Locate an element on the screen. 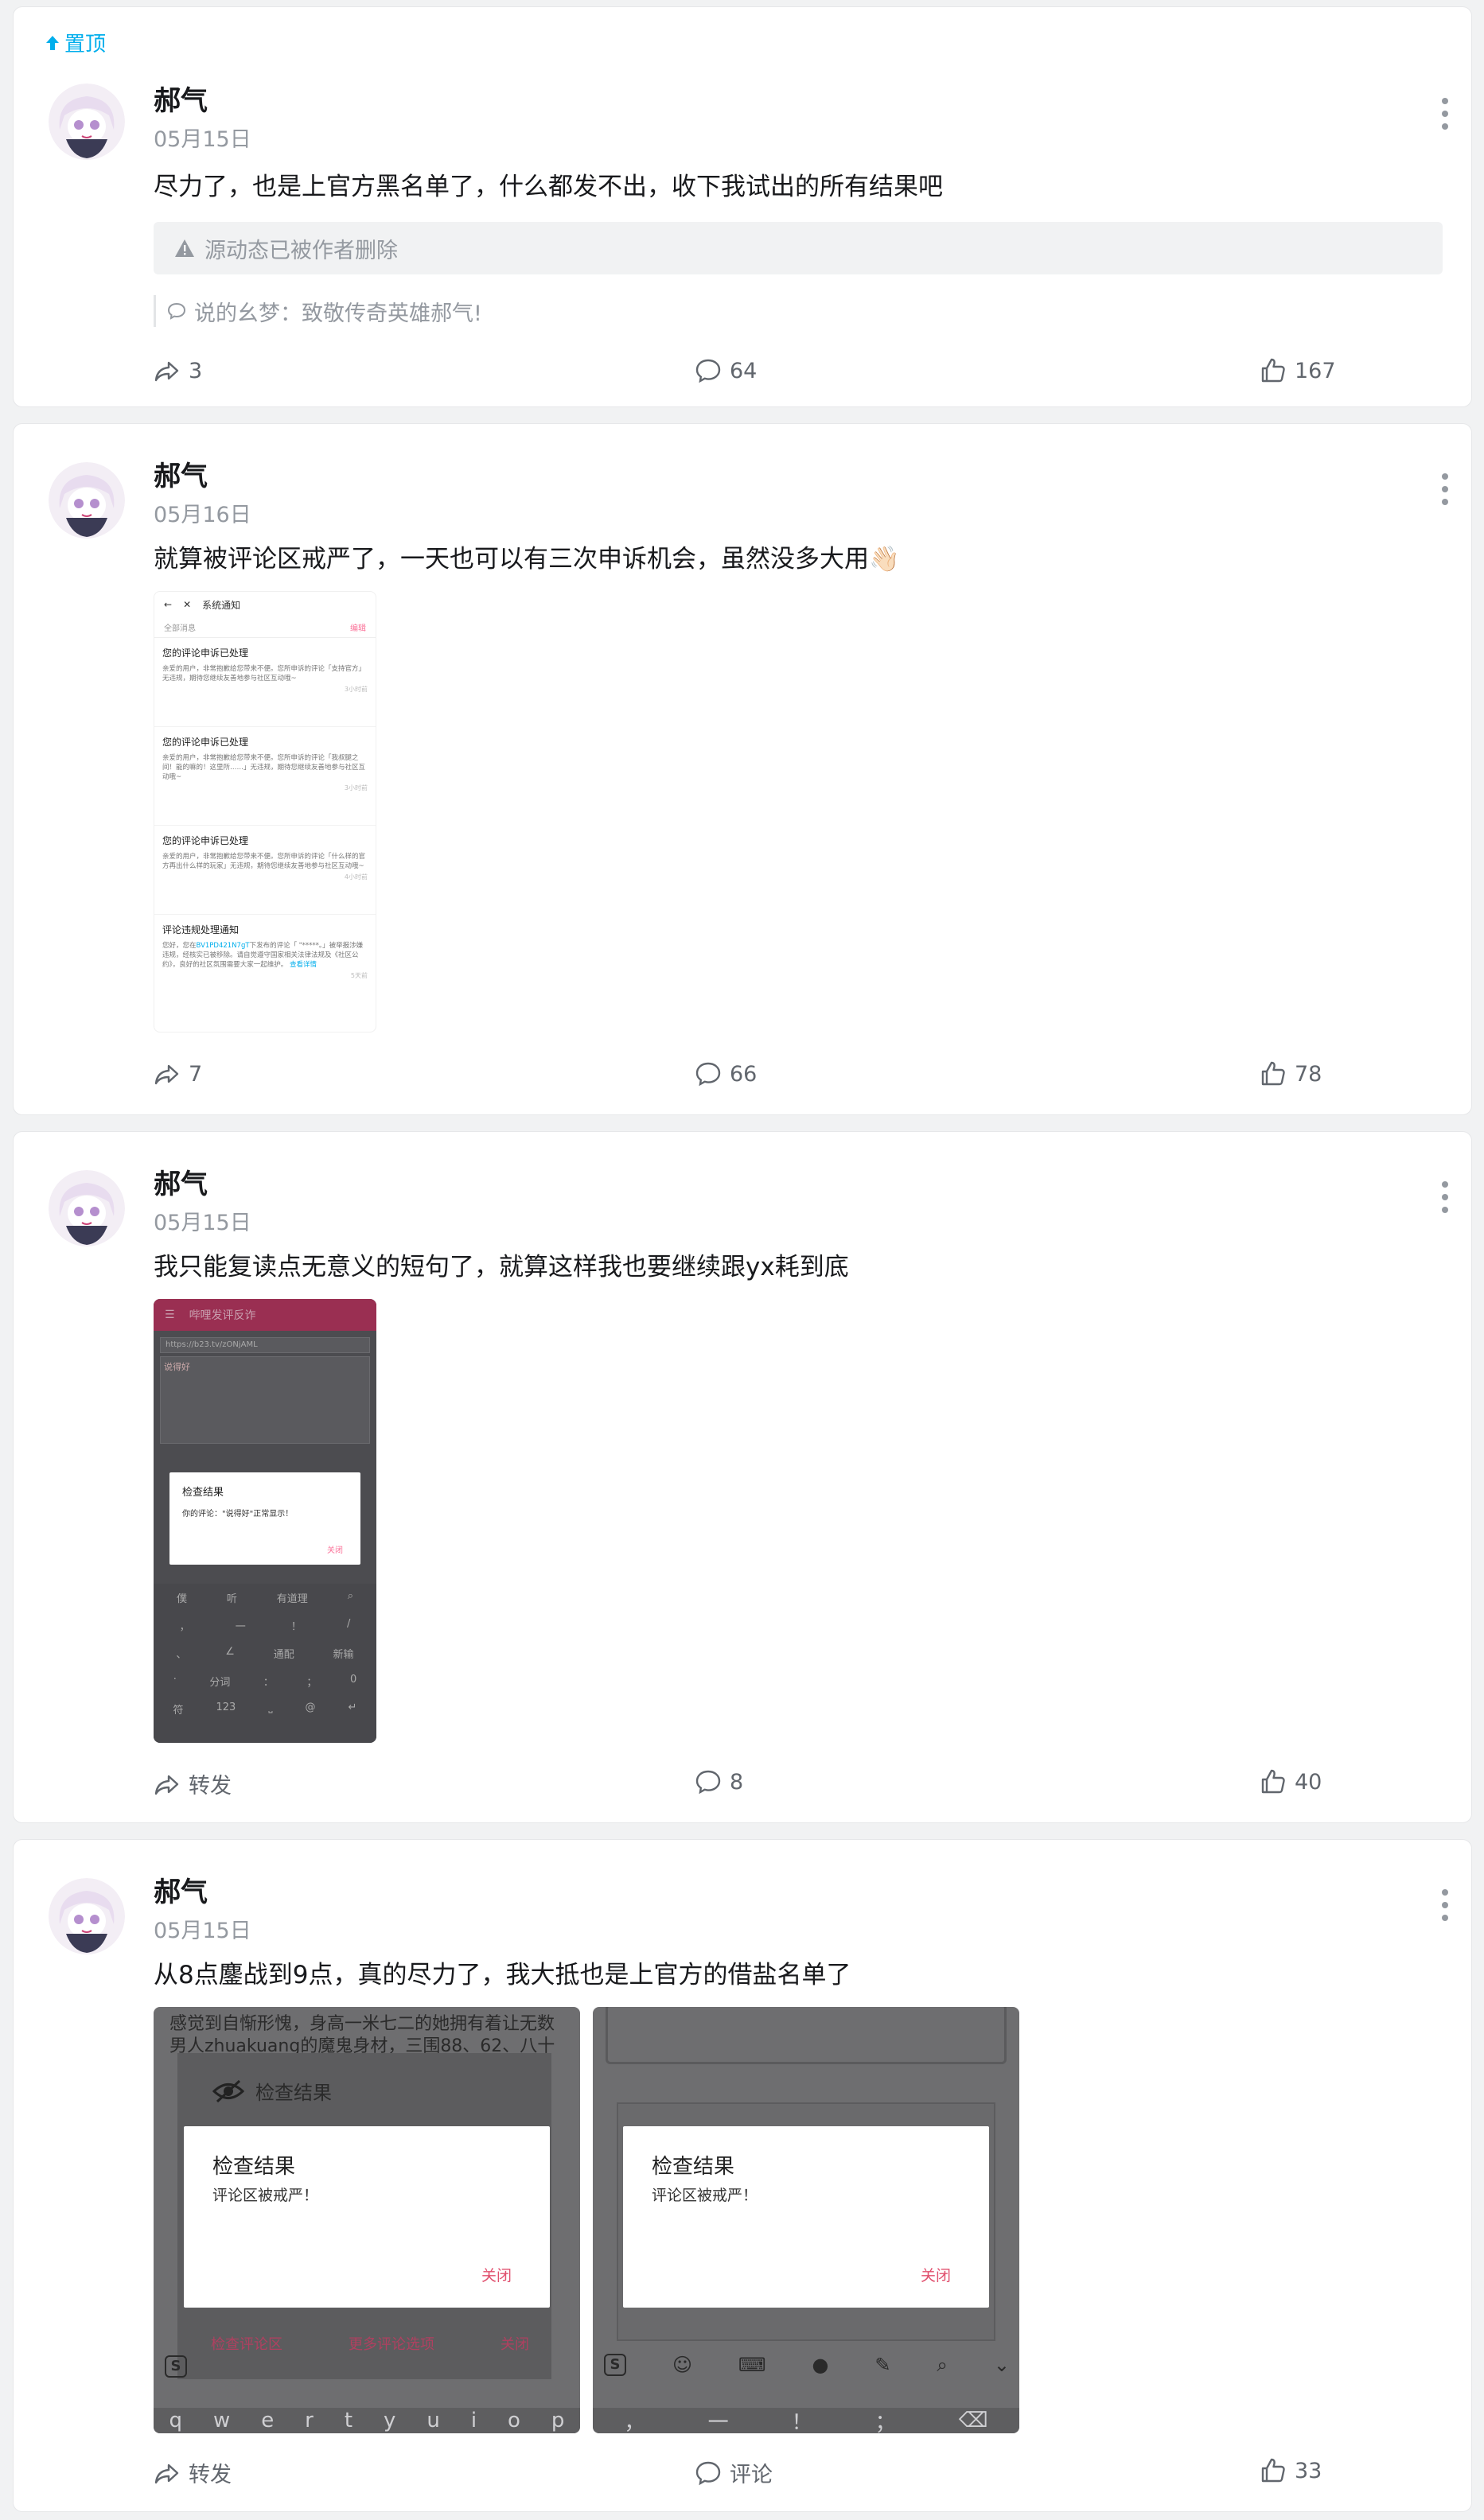  key: ； is located at coordinates (311, 1683).